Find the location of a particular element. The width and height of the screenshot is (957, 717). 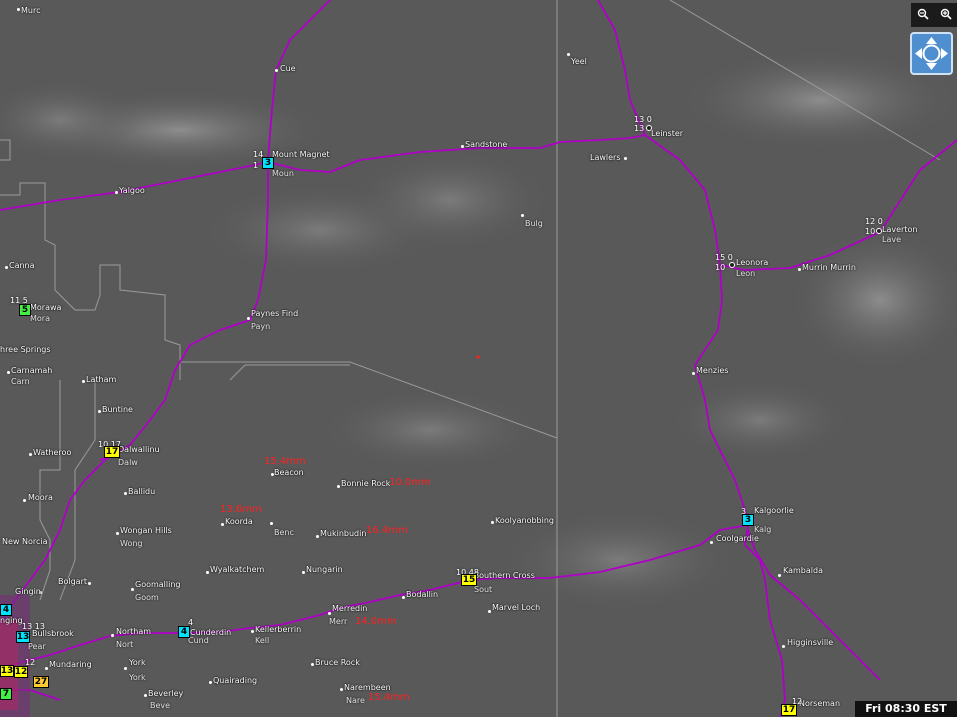

town-label: York is located at coordinates (137, 662).